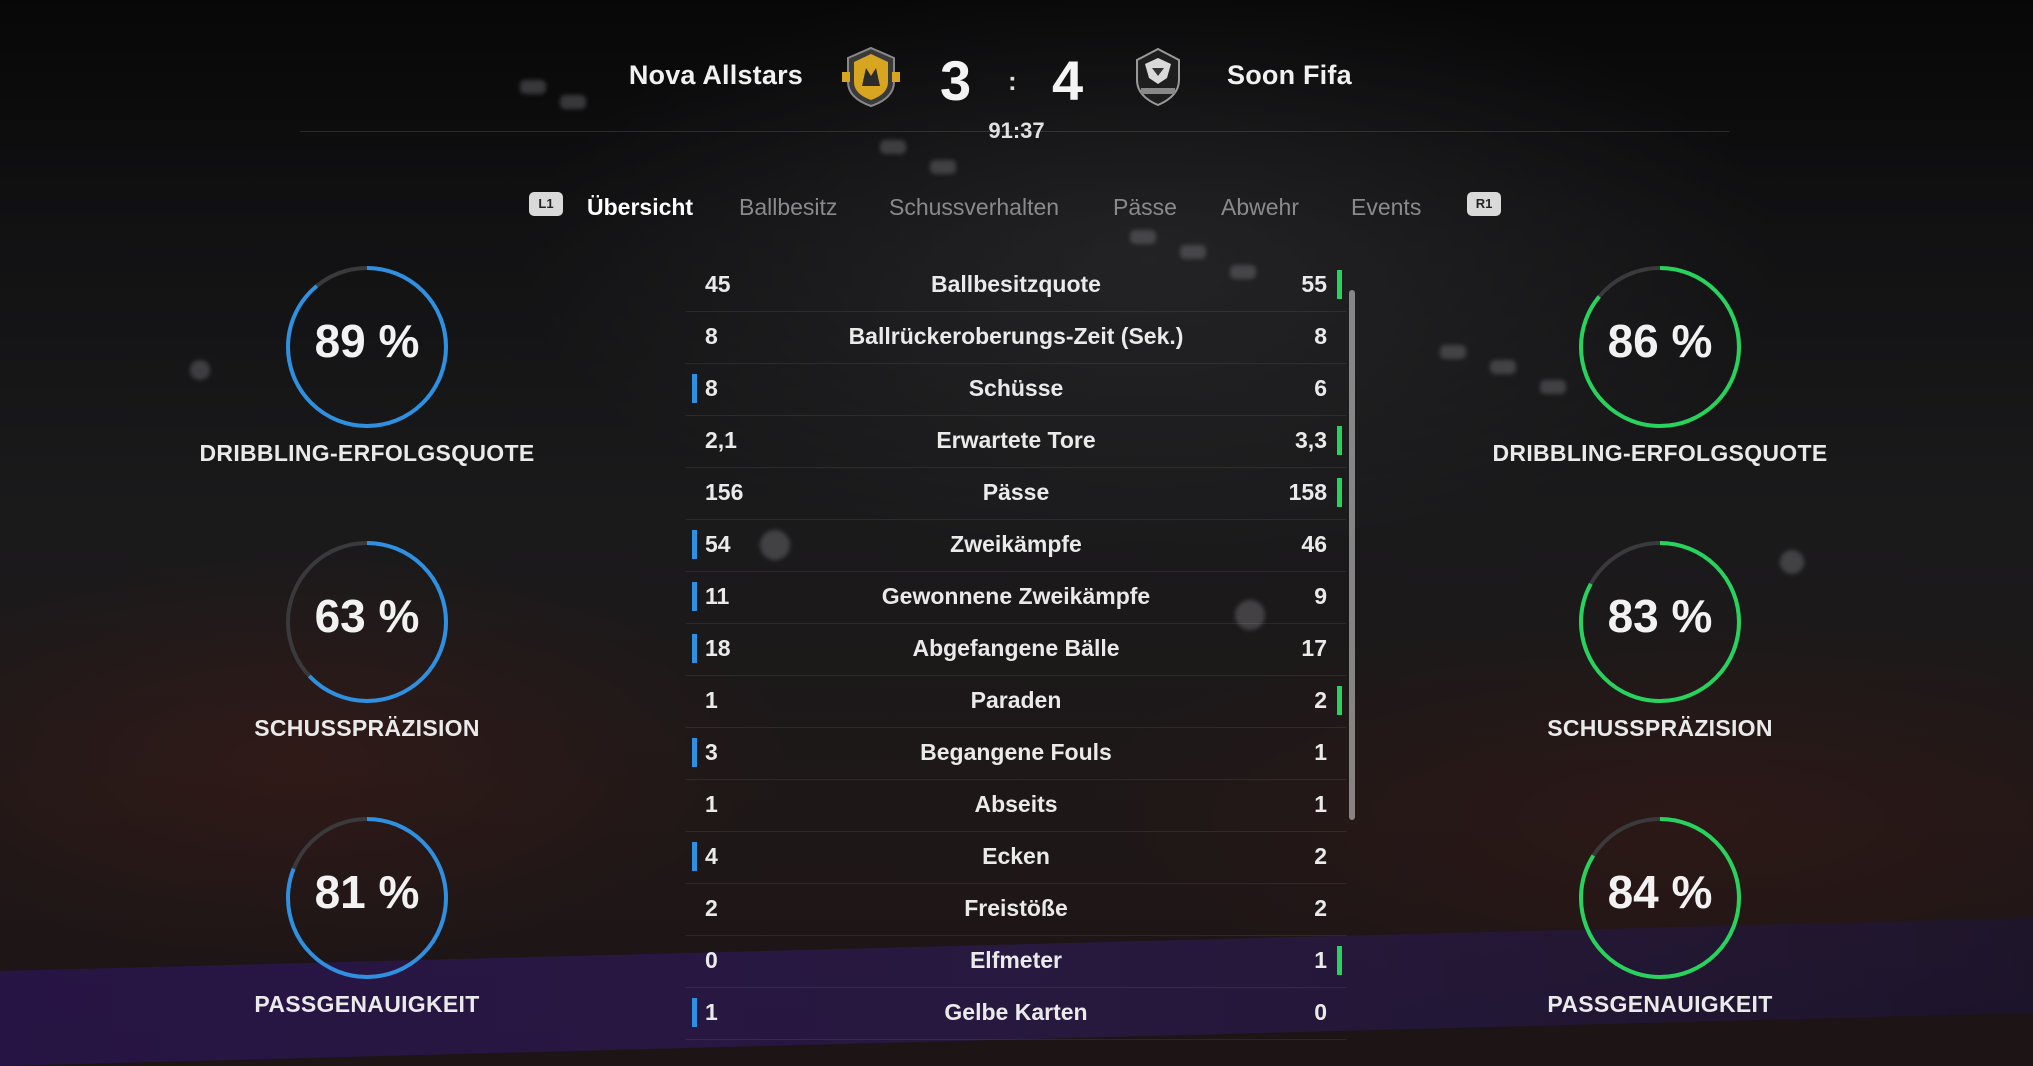 The image size is (2033, 1066). What do you see at coordinates (640, 207) in the screenshot?
I see `tab-overview: Übersicht` at bounding box center [640, 207].